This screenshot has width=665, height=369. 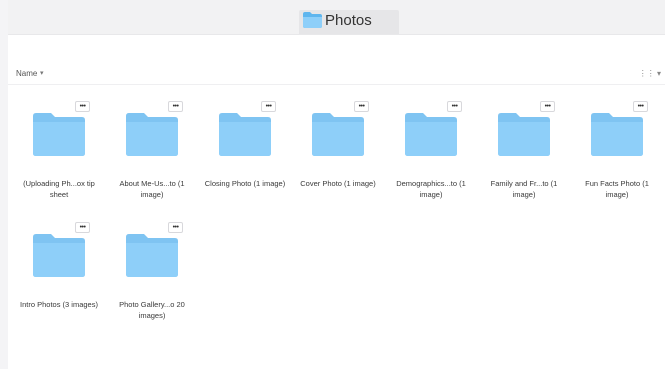 I want to click on folder-label: Fun Facts Photo (1 image), so click(x=617, y=189).